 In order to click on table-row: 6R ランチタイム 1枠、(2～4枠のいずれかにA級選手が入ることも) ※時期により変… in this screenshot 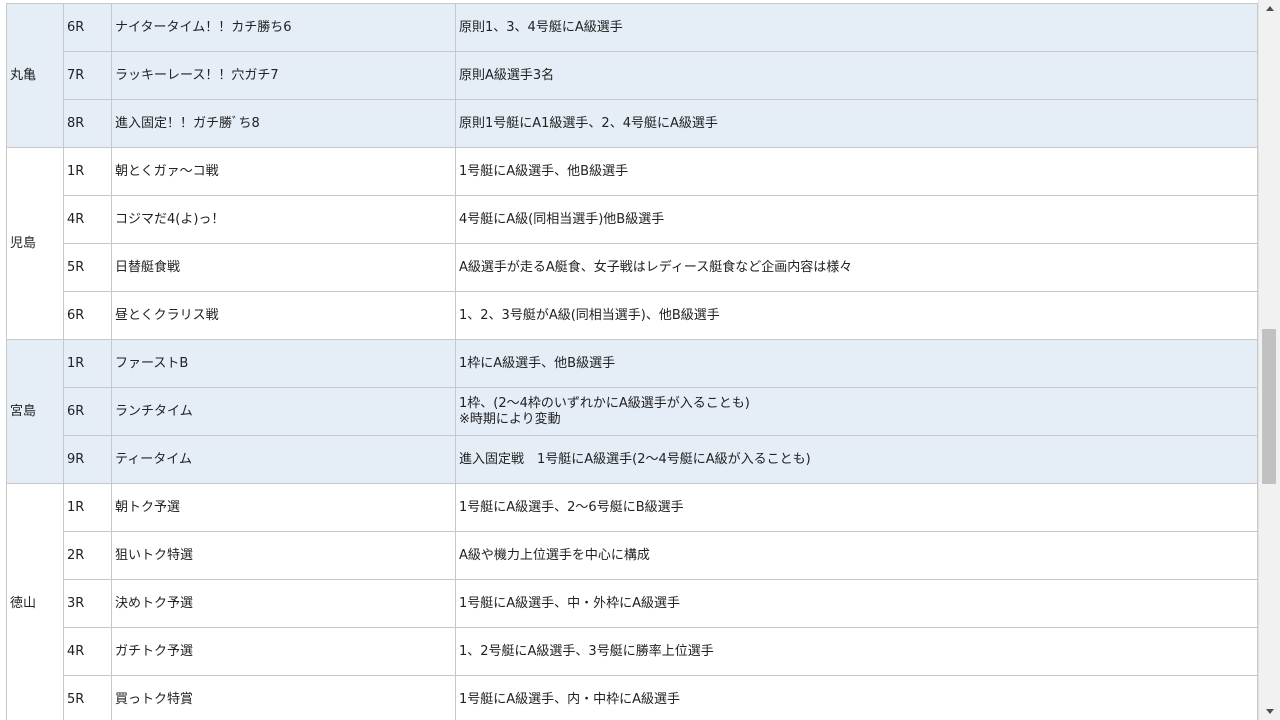, I will do `click(632, 411)`.